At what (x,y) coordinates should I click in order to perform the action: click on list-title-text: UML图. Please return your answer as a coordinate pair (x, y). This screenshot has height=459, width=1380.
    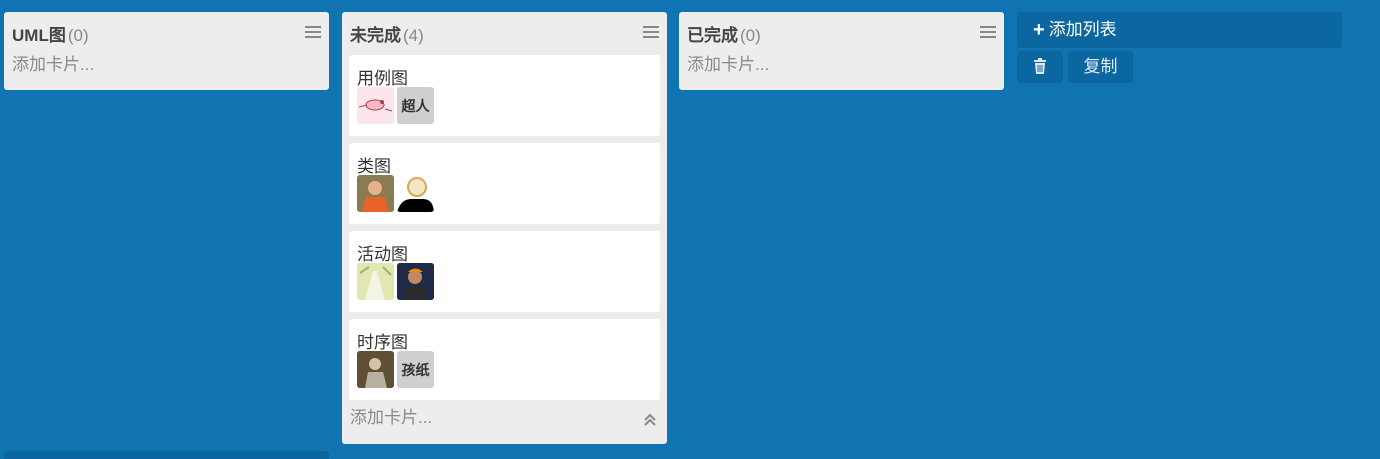
    Looking at the image, I should click on (39, 35).